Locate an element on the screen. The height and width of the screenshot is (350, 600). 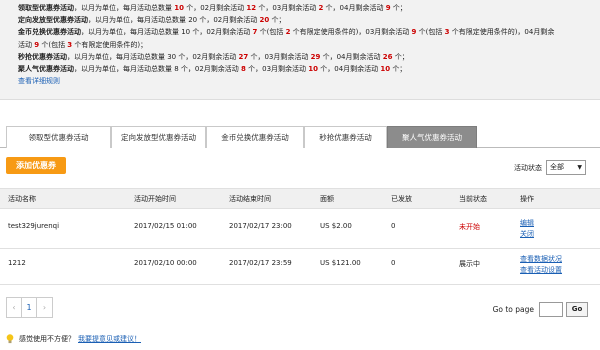
notice-line: 活动 9 个(包括 3 个有限定使用条件的)； is located at coordinates (305, 45).